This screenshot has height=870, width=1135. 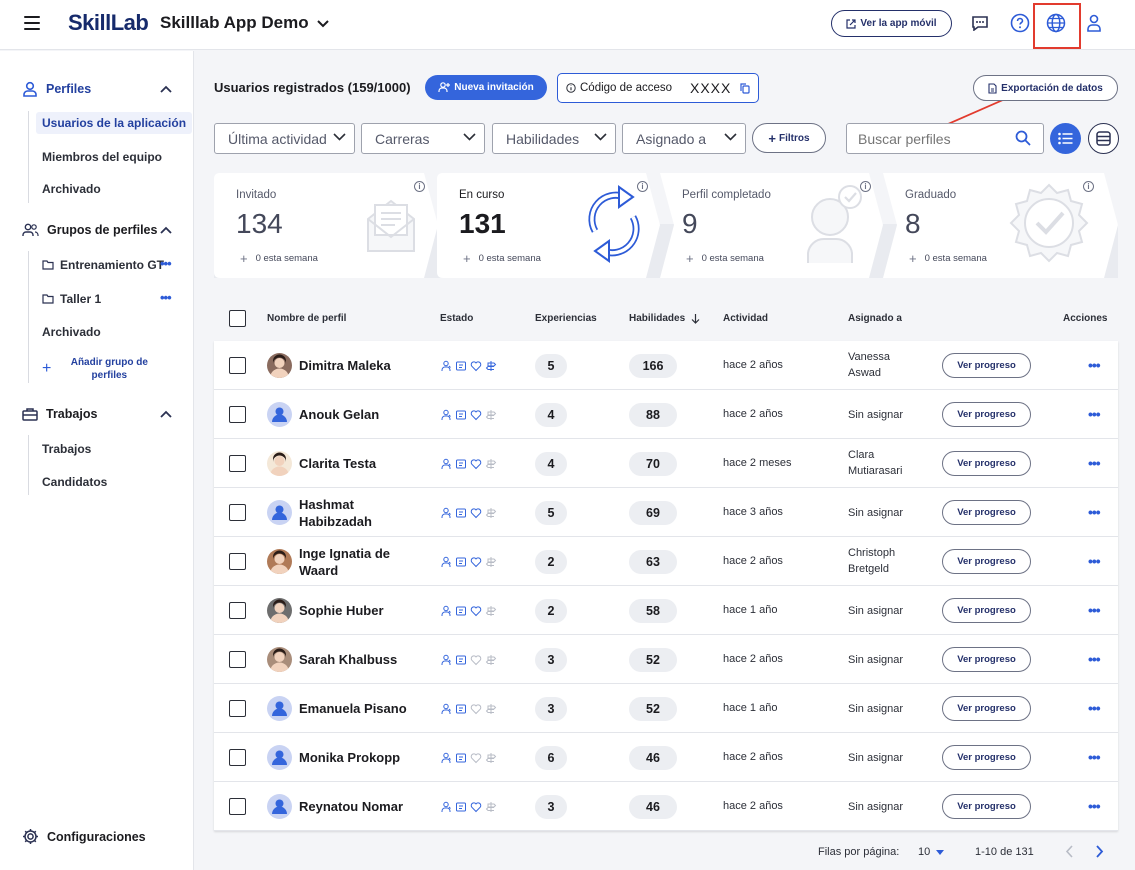 I want to click on sidebar-item-groups-archived: Archivado, so click(x=71, y=332).